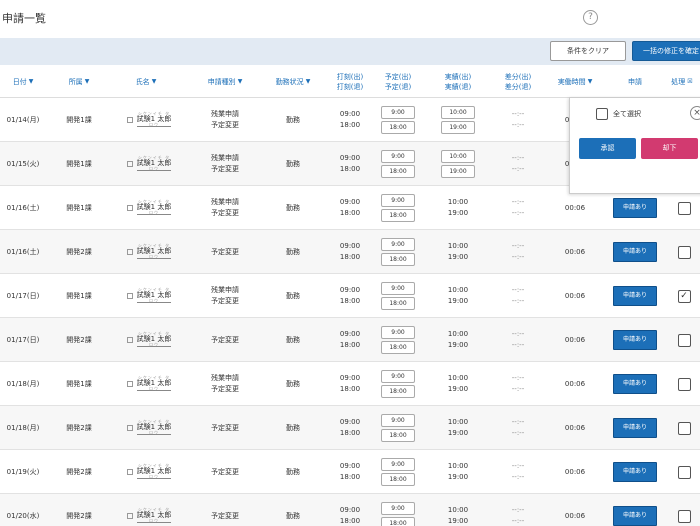 The height and width of the screenshot is (526, 700). Describe the element at coordinates (79, 82) in the screenshot. I see `col-dept-header: 所属 ▼` at that location.